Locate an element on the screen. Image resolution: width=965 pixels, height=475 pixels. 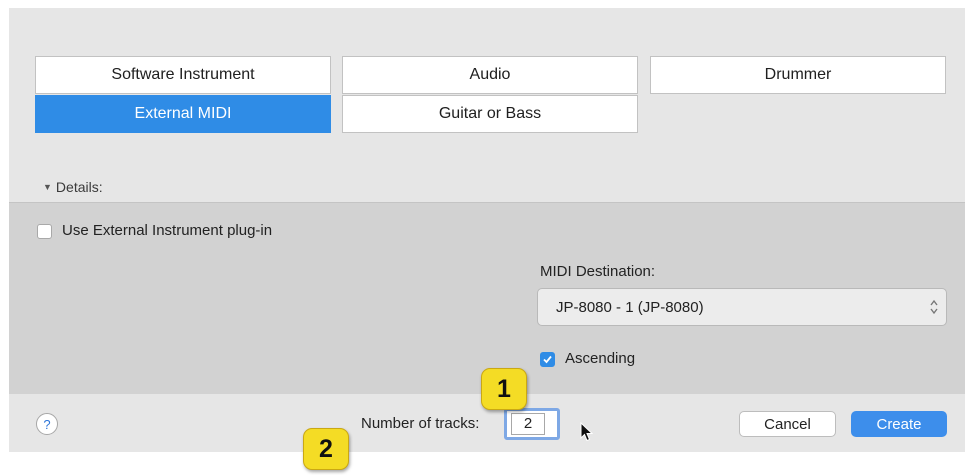
disclosure-triangle-icon: ▼ is located at coordinates (47, 187).